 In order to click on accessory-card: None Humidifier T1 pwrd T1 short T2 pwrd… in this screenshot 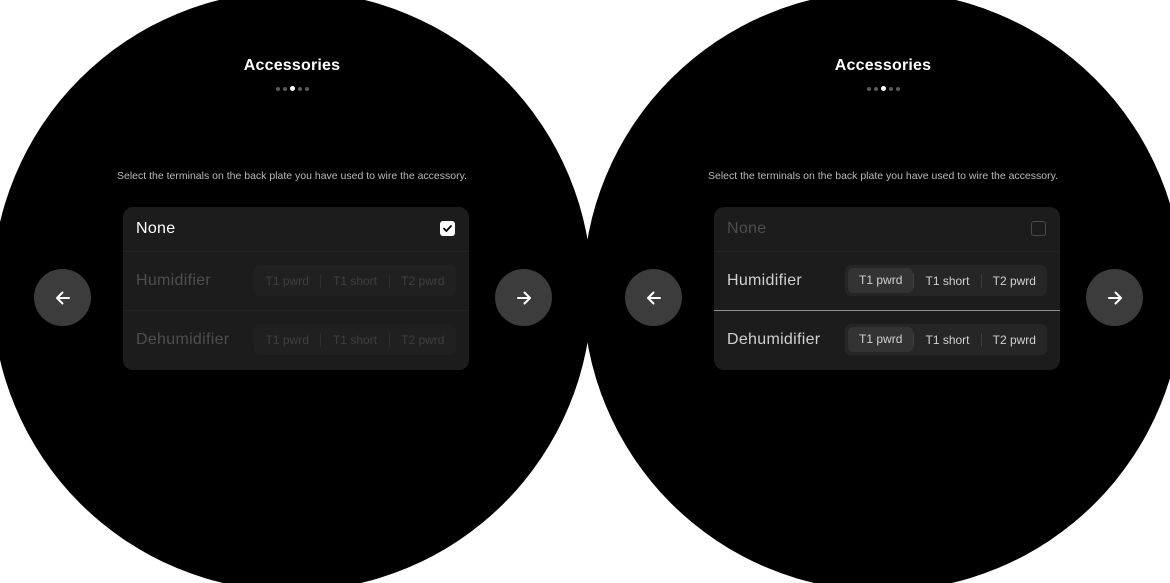, I will do `click(887, 288)`.